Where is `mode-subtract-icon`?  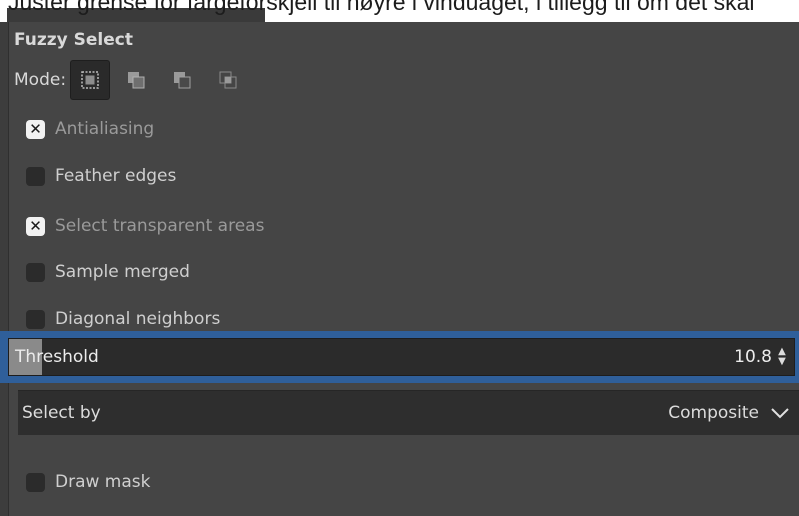
mode-subtract-icon is located at coordinates (182, 80).